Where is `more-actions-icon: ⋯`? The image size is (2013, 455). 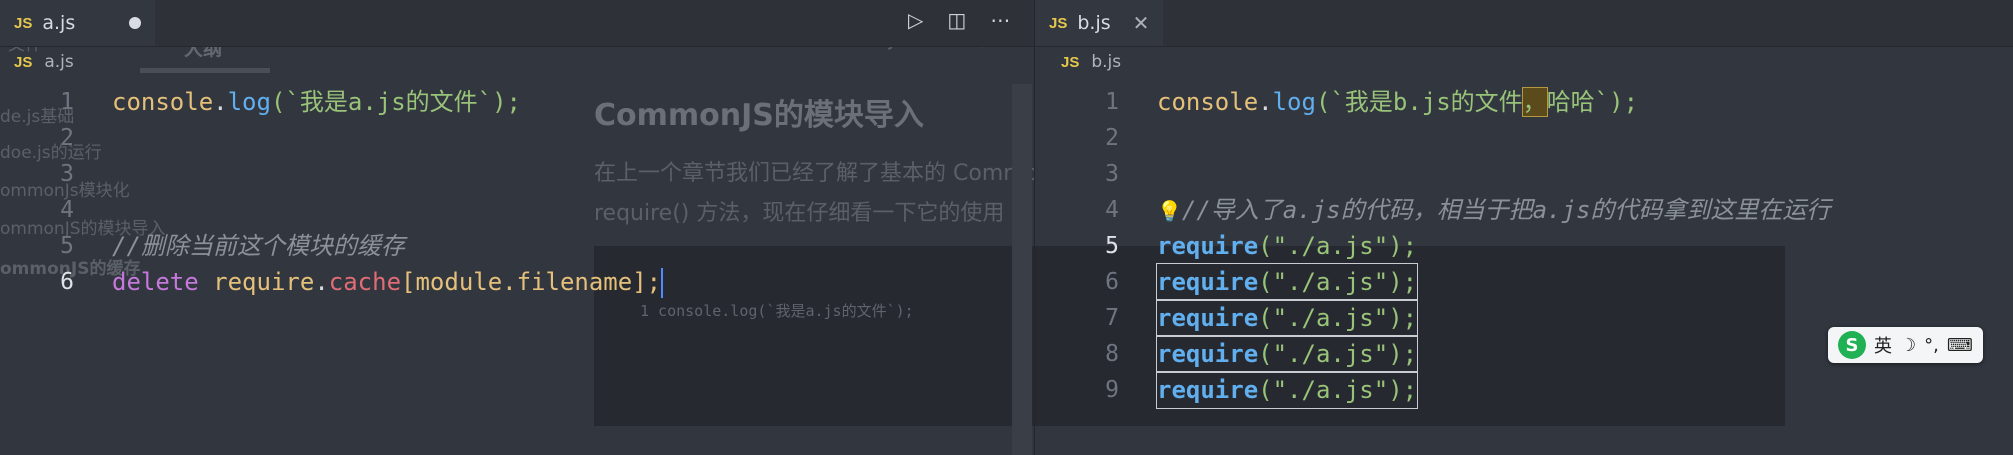 more-actions-icon: ⋯ is located at coordinates (1000, 20).